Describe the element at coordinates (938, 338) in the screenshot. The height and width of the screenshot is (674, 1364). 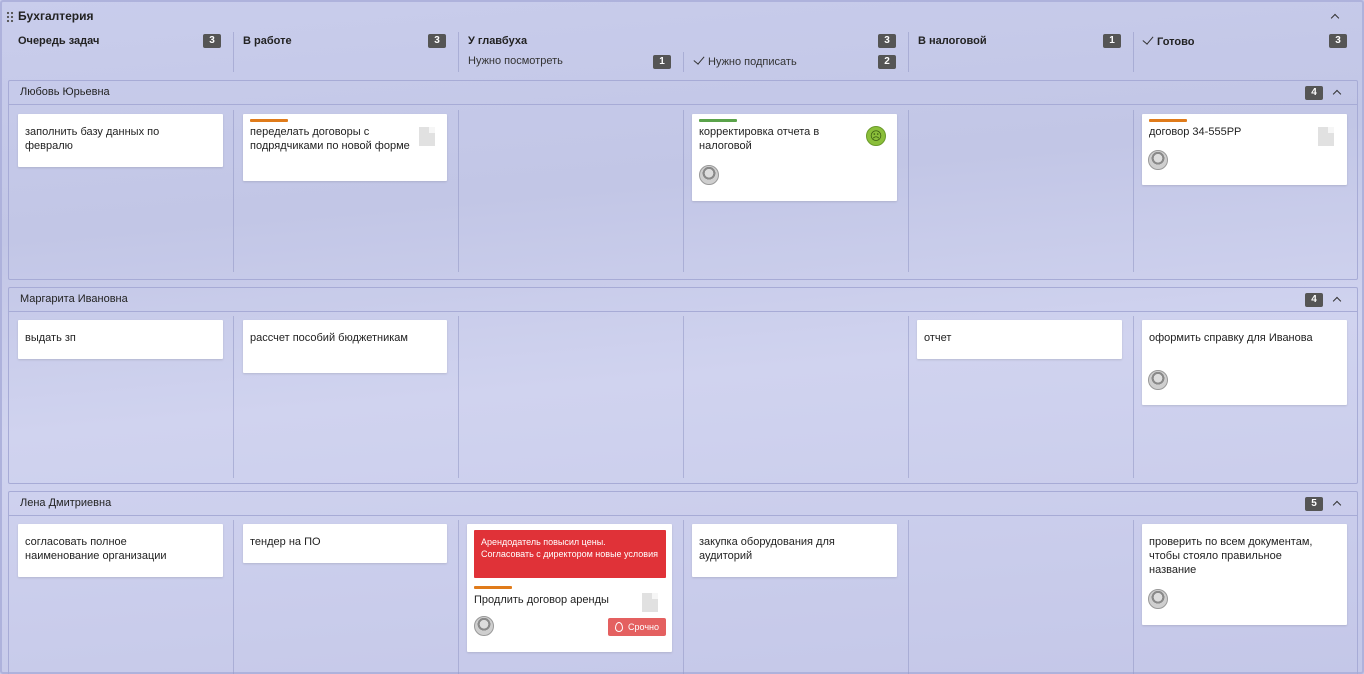
I see `card-title: отчет` at that location.